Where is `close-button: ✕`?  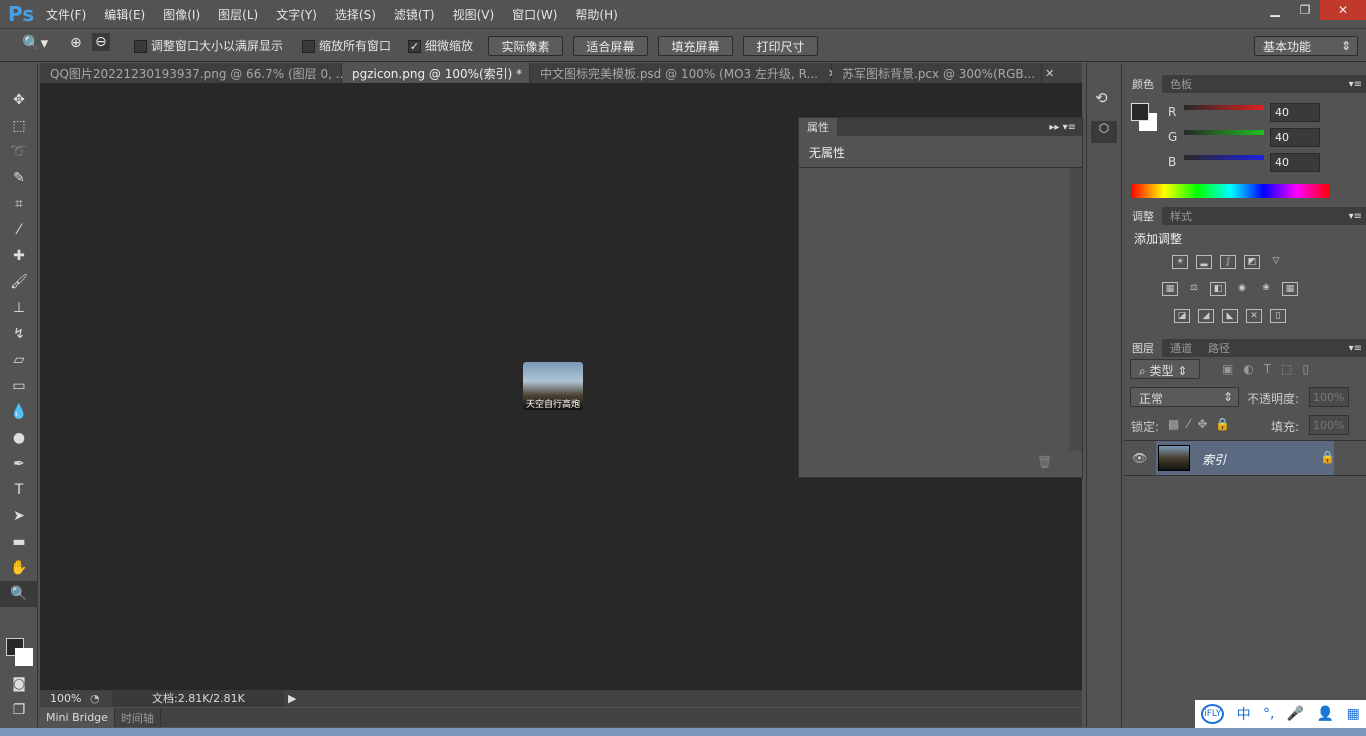
close-button: ✕ is located at coordinates (1343, 10).